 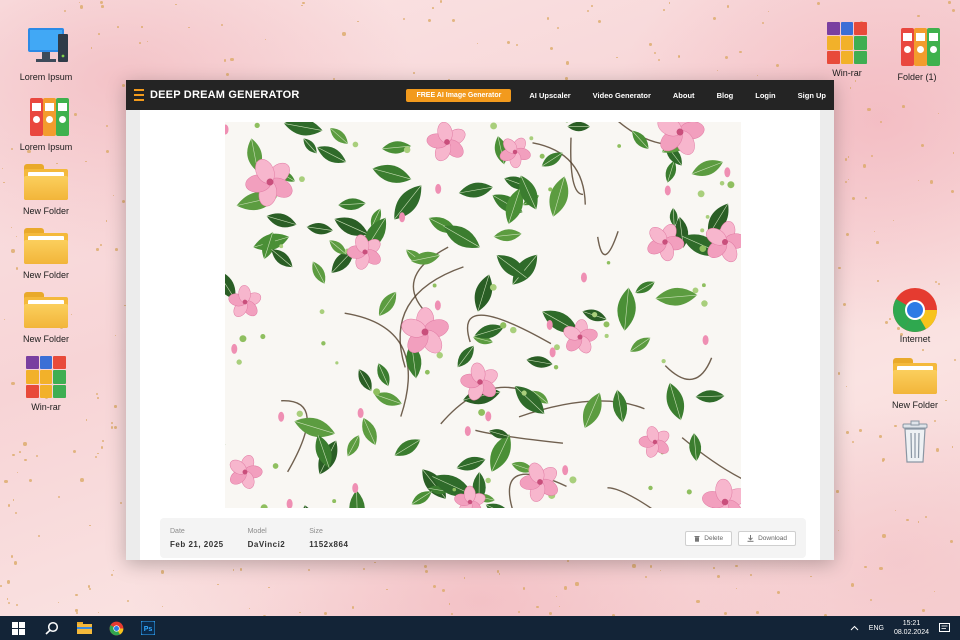 I want to click on nav-blog: Blog, so click(x=725, y=95).